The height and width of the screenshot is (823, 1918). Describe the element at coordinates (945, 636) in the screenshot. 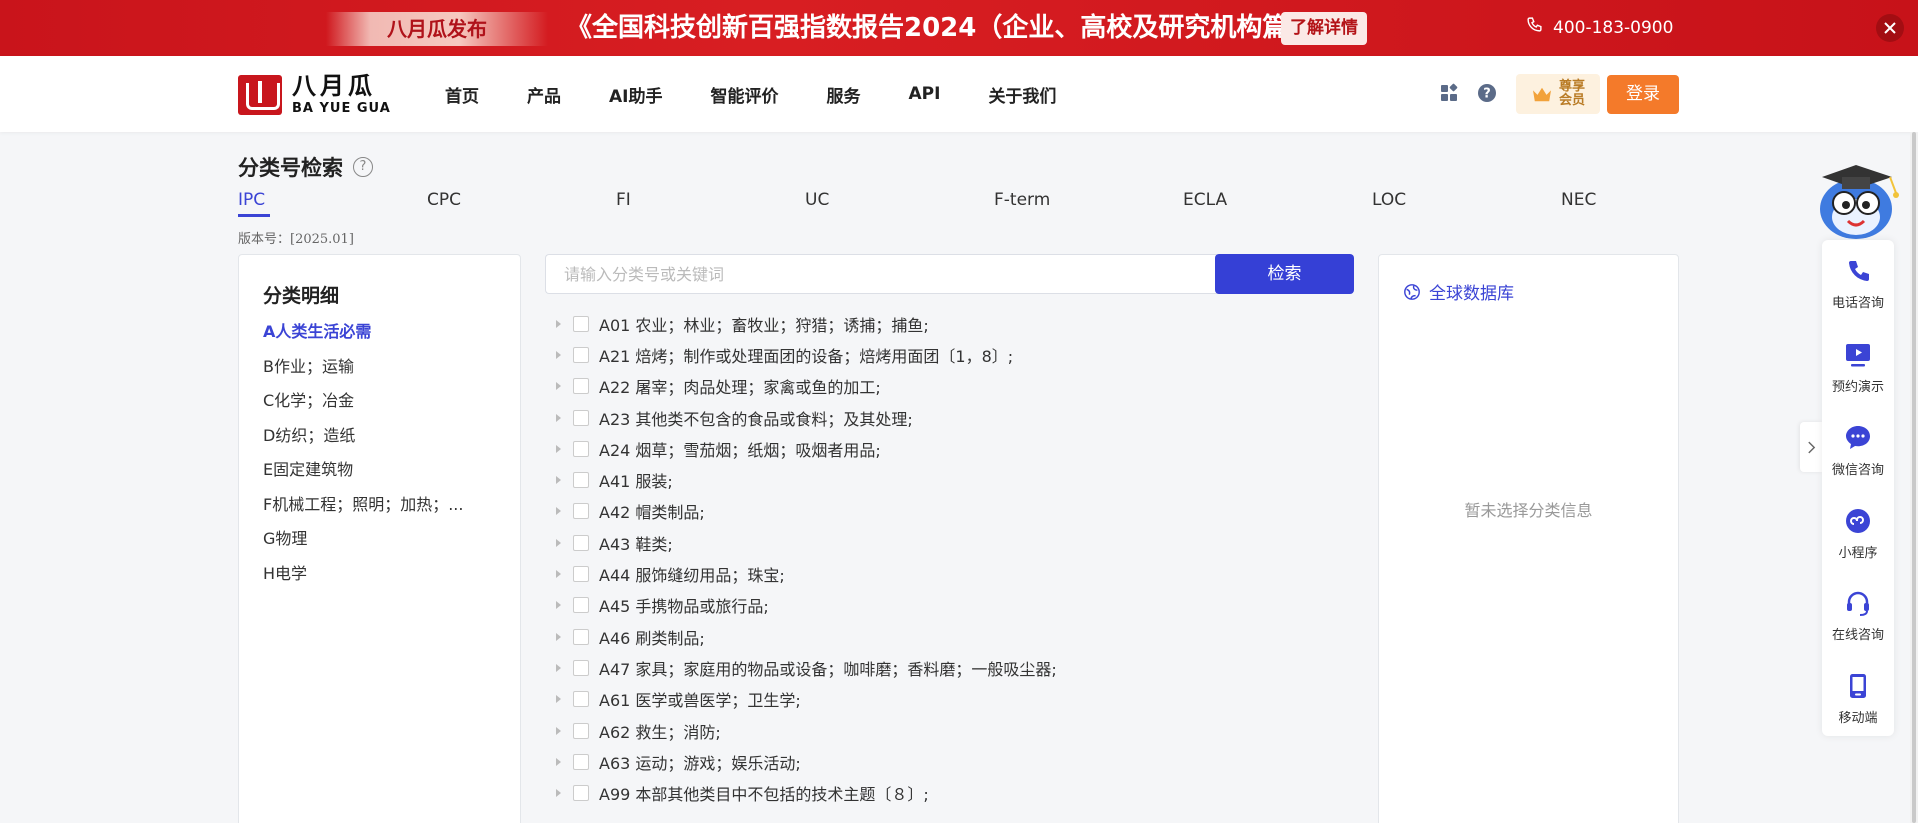

I see `list-item: A46 刷类制品;` at that location.